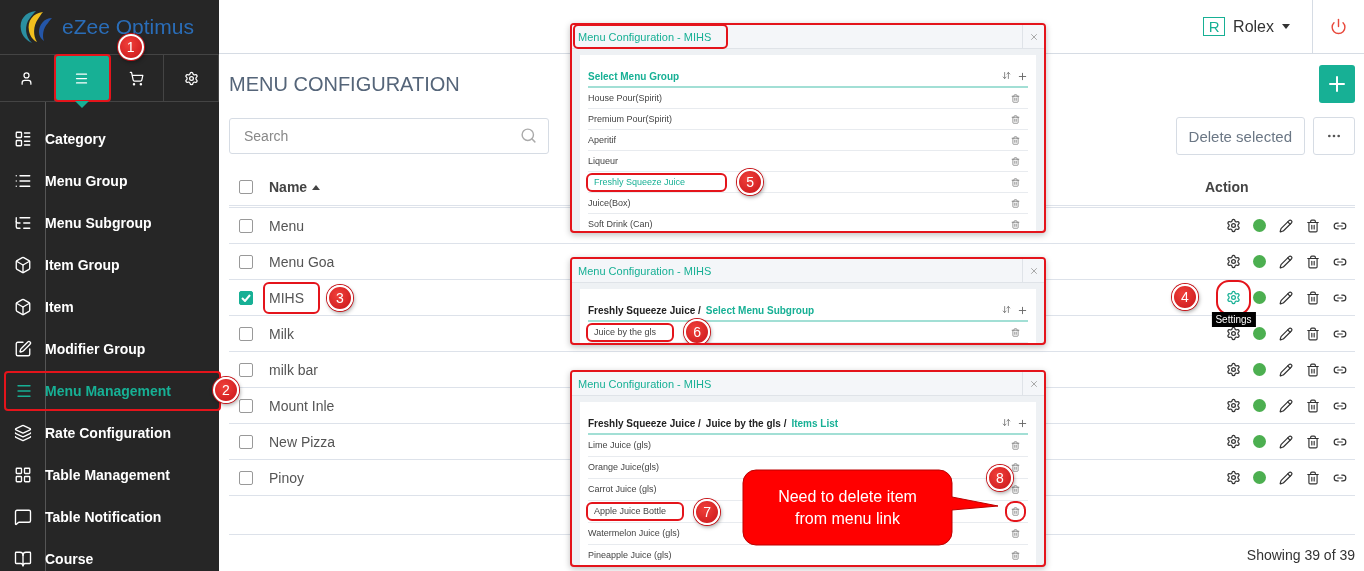  I want to click on cart-icon, so click(136, 78).